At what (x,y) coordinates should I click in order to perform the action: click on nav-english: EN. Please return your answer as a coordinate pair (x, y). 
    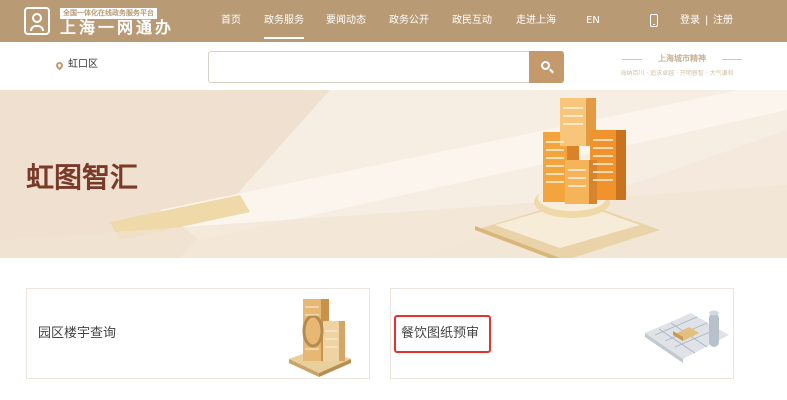
    Looking at the image, I should click on (593, 21).